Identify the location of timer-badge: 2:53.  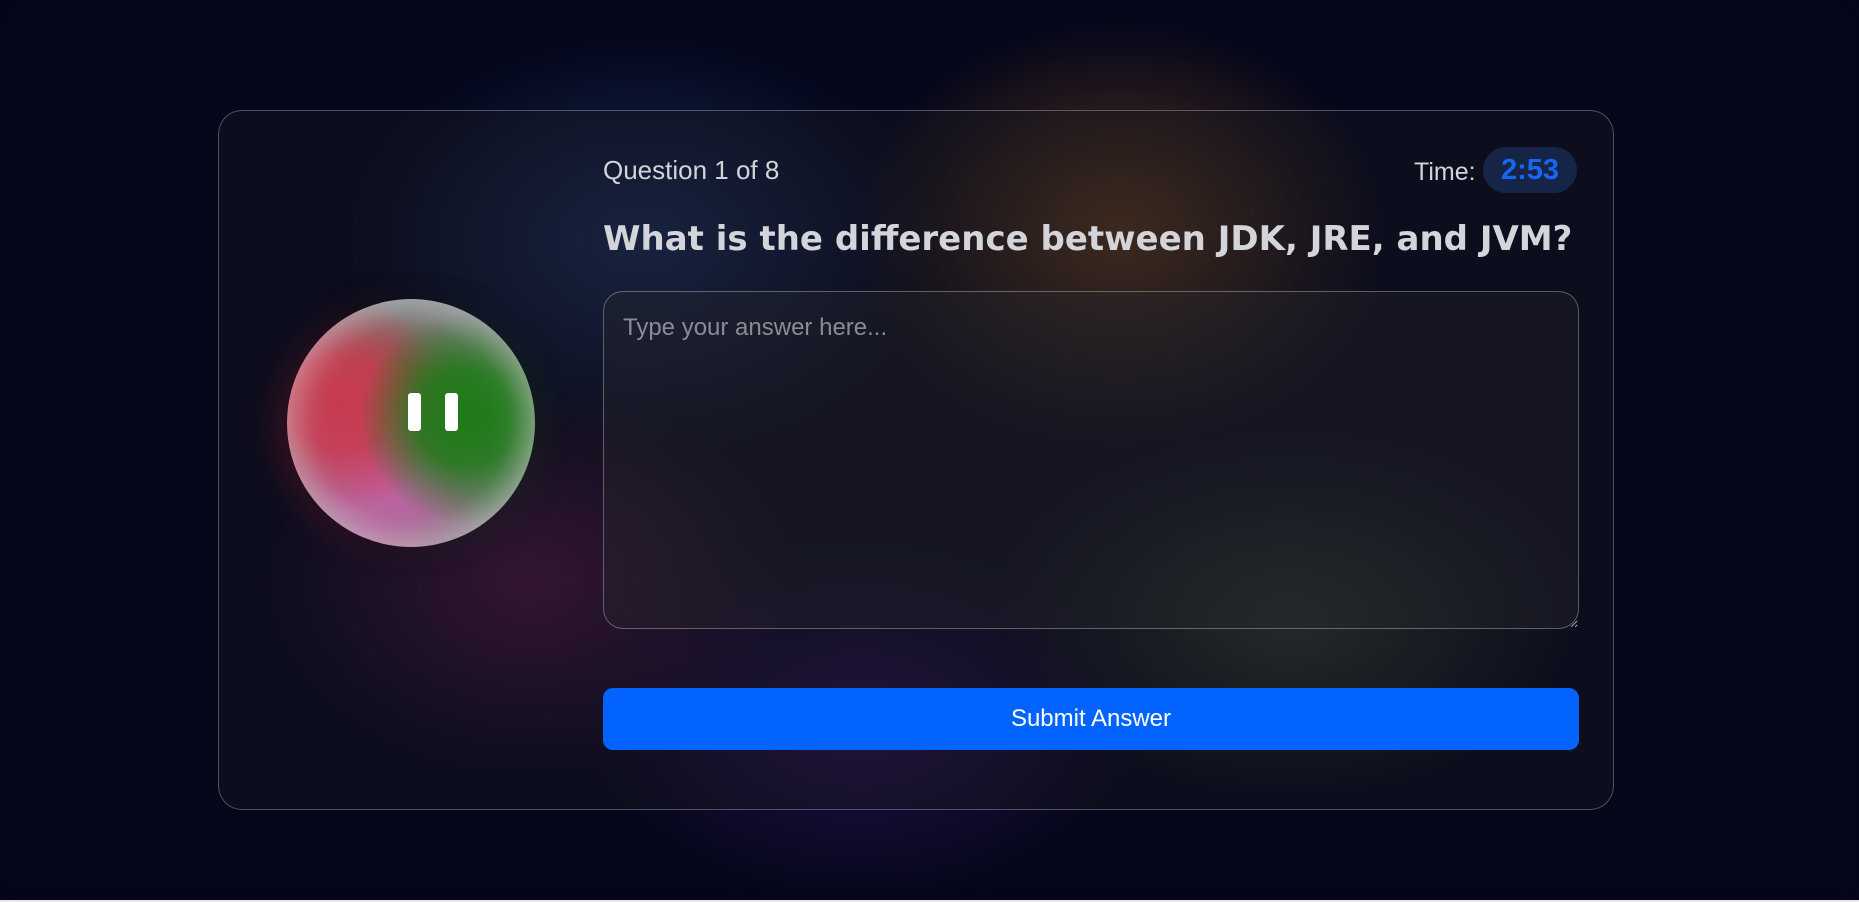
(1530, 170).